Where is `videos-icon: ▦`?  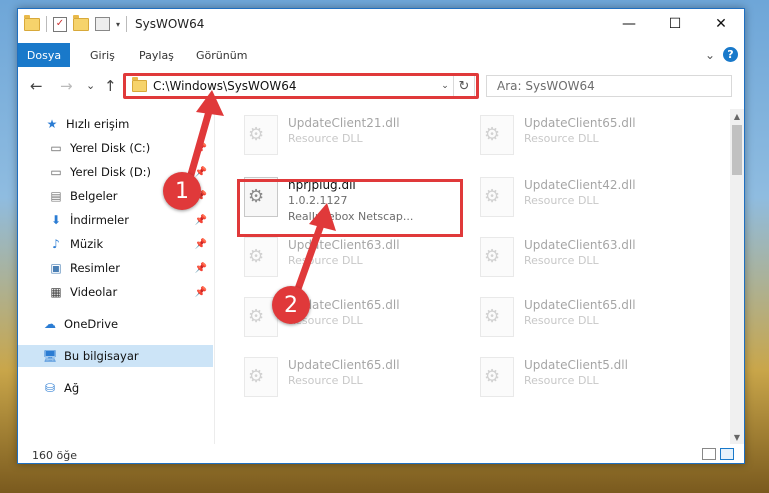
videos-icon: ▦ is located at coordinates (56, 292).